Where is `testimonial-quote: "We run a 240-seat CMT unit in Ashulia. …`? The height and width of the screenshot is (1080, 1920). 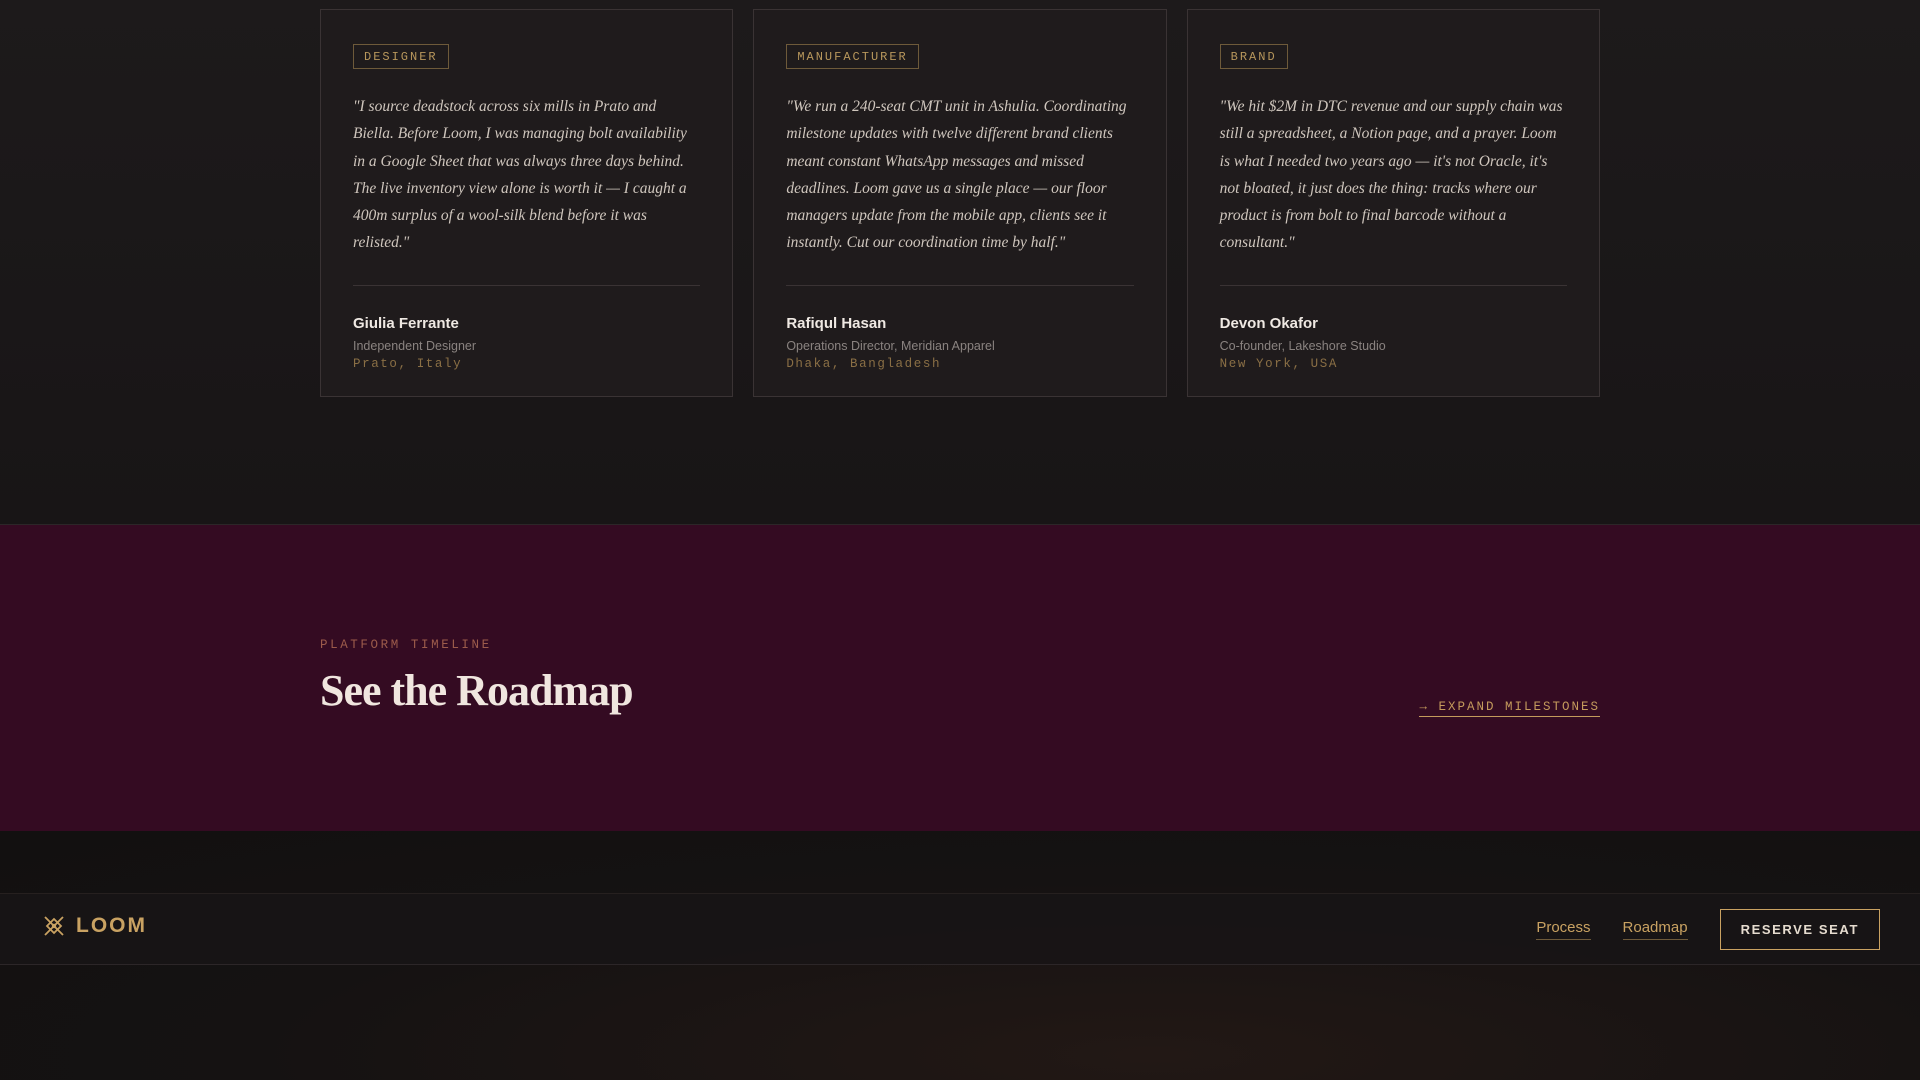
testimonial-quote: "We run a 240-seat CMT unit in Ashulia. … is located at coordinates (956, 175).